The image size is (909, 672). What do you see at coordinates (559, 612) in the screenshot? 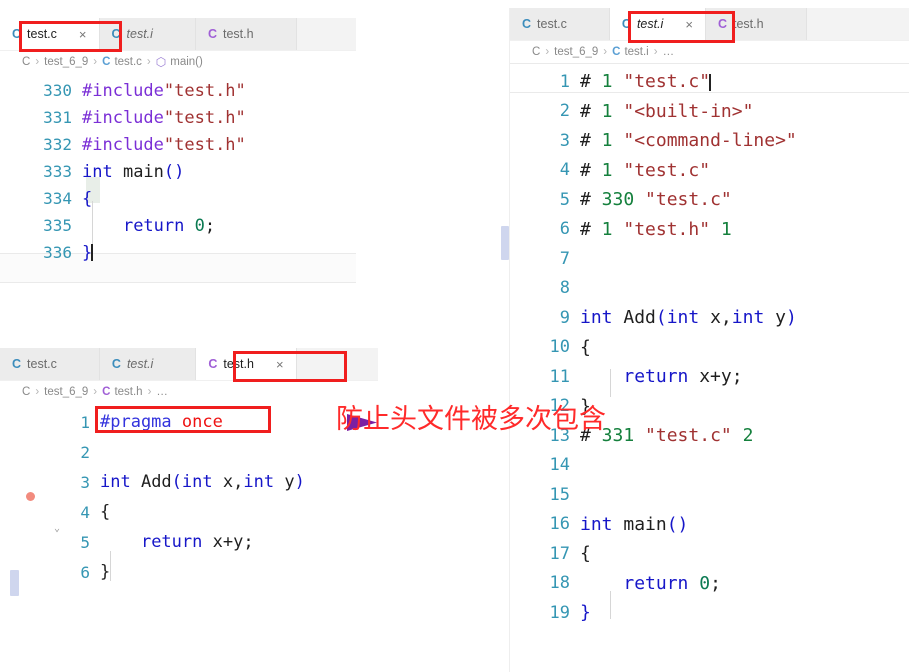
I see `line-number: 19` at bounding box center [559, 612].